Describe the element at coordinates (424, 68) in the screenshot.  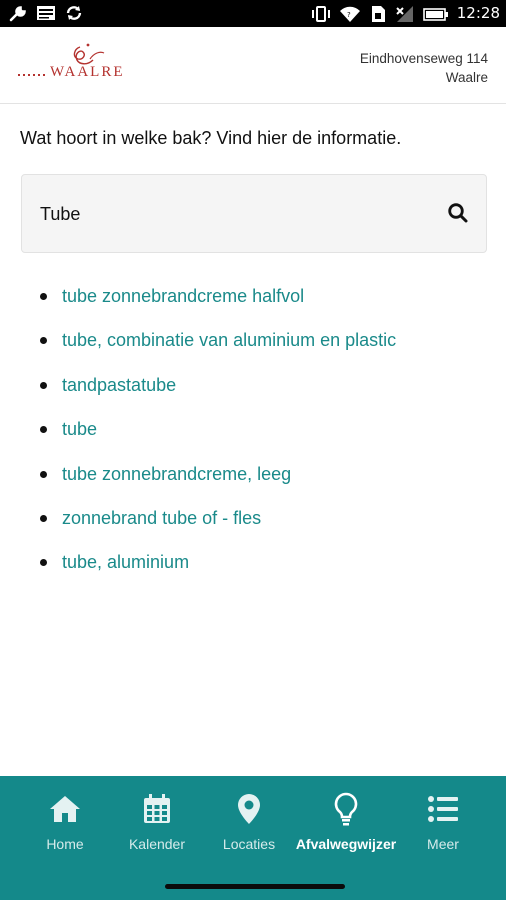
I see `address: Eindhovenseweg 114 Waalre` at that location.